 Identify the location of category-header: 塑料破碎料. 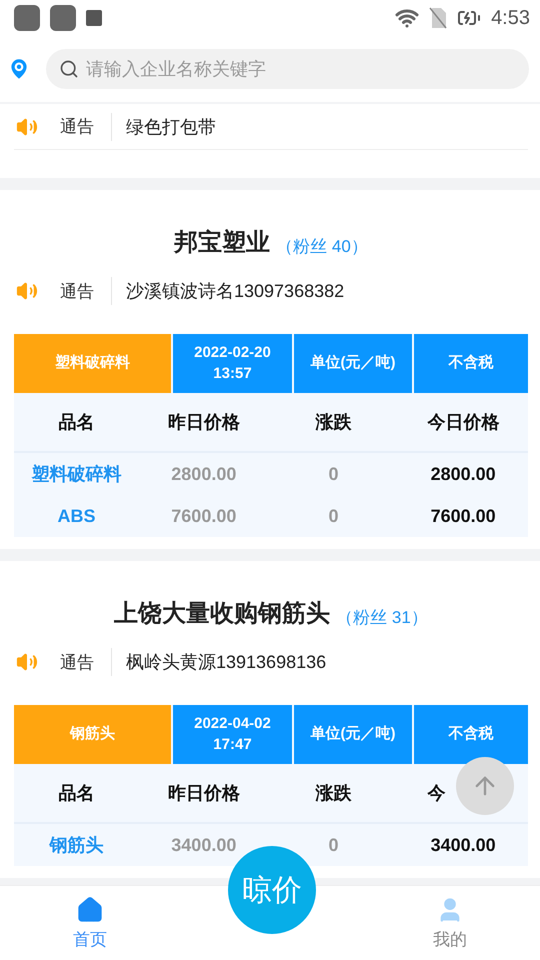
(92, 363).